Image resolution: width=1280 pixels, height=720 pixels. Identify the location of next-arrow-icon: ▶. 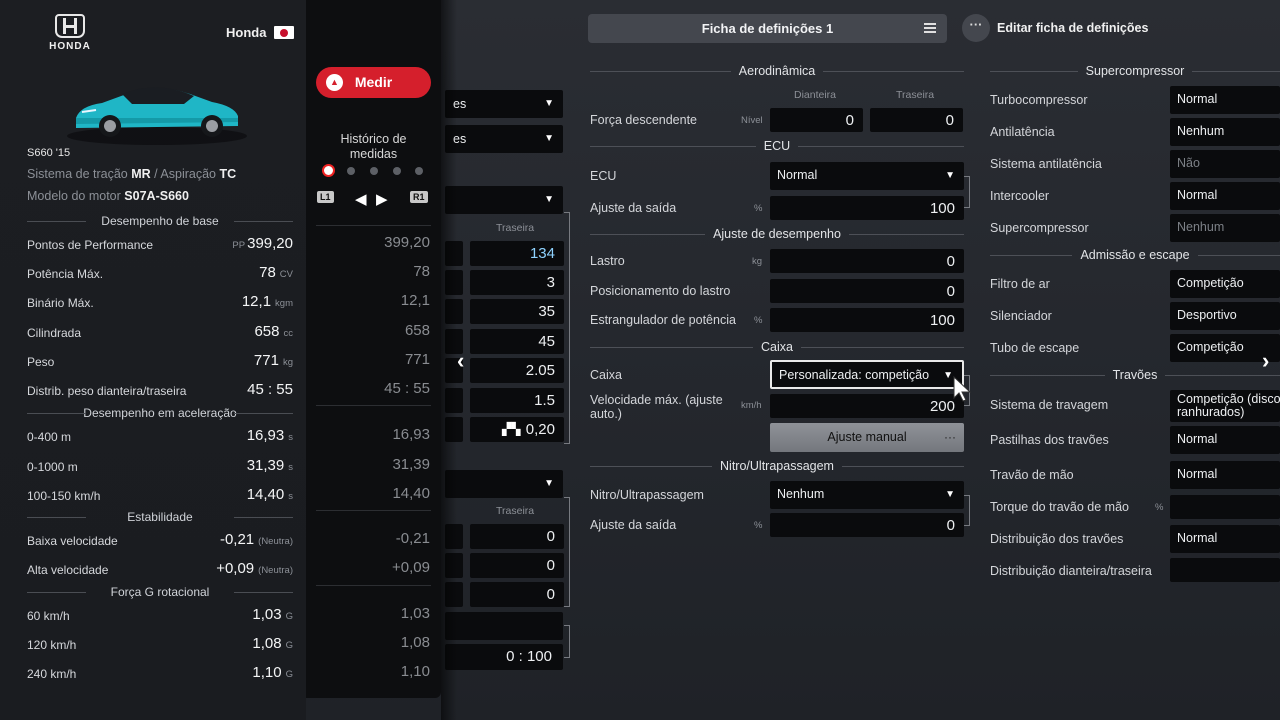
(382, 199).